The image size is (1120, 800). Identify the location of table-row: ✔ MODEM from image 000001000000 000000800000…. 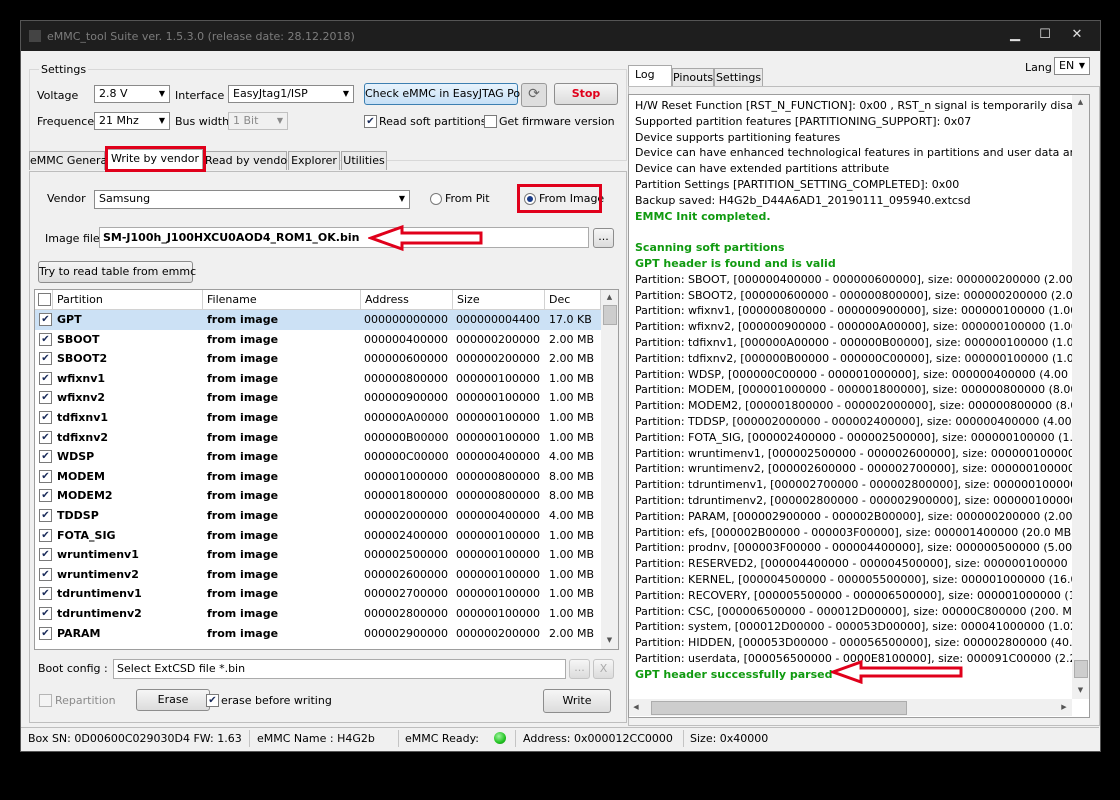
(318, 477).